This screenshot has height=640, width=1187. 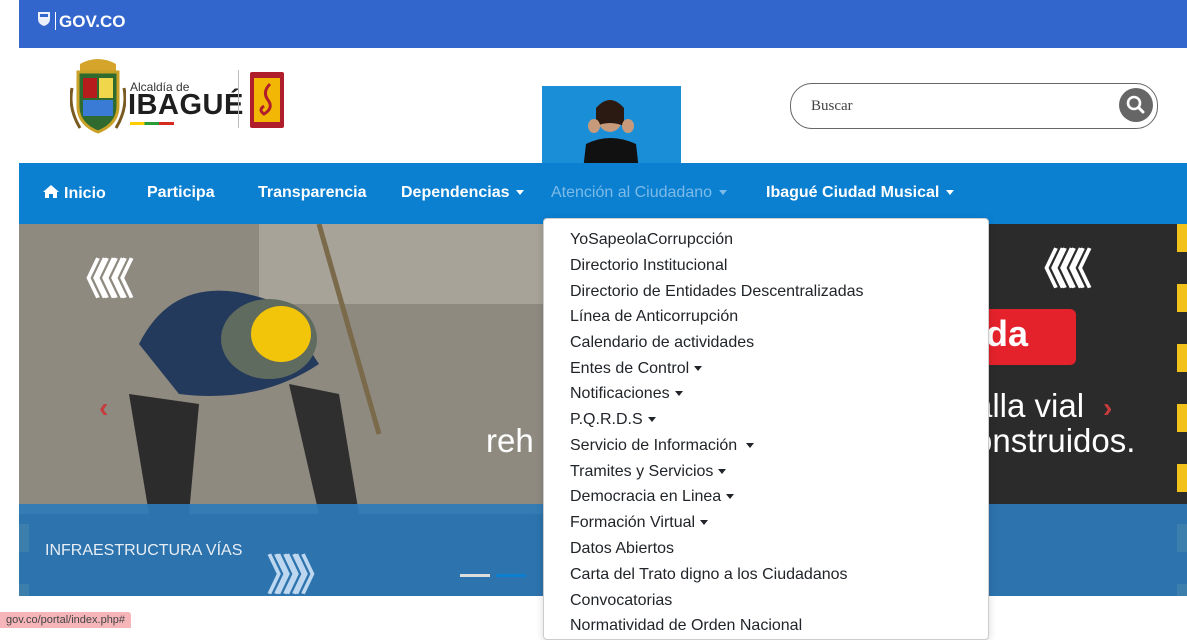 What do you see at coordinates (1055, 440) in the screenshot?
I see `hero-headline-line2-right: onstruidos.` at bounding box center [1055, 440].